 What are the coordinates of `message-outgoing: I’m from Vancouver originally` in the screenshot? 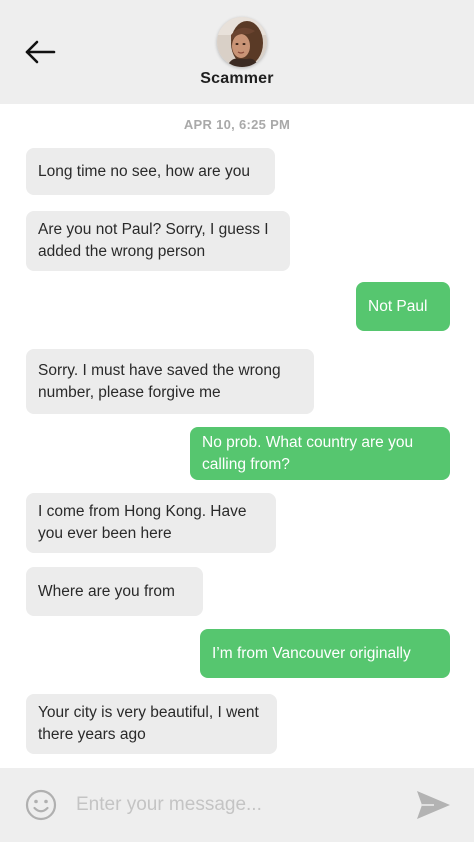 It's located at (325, 653).